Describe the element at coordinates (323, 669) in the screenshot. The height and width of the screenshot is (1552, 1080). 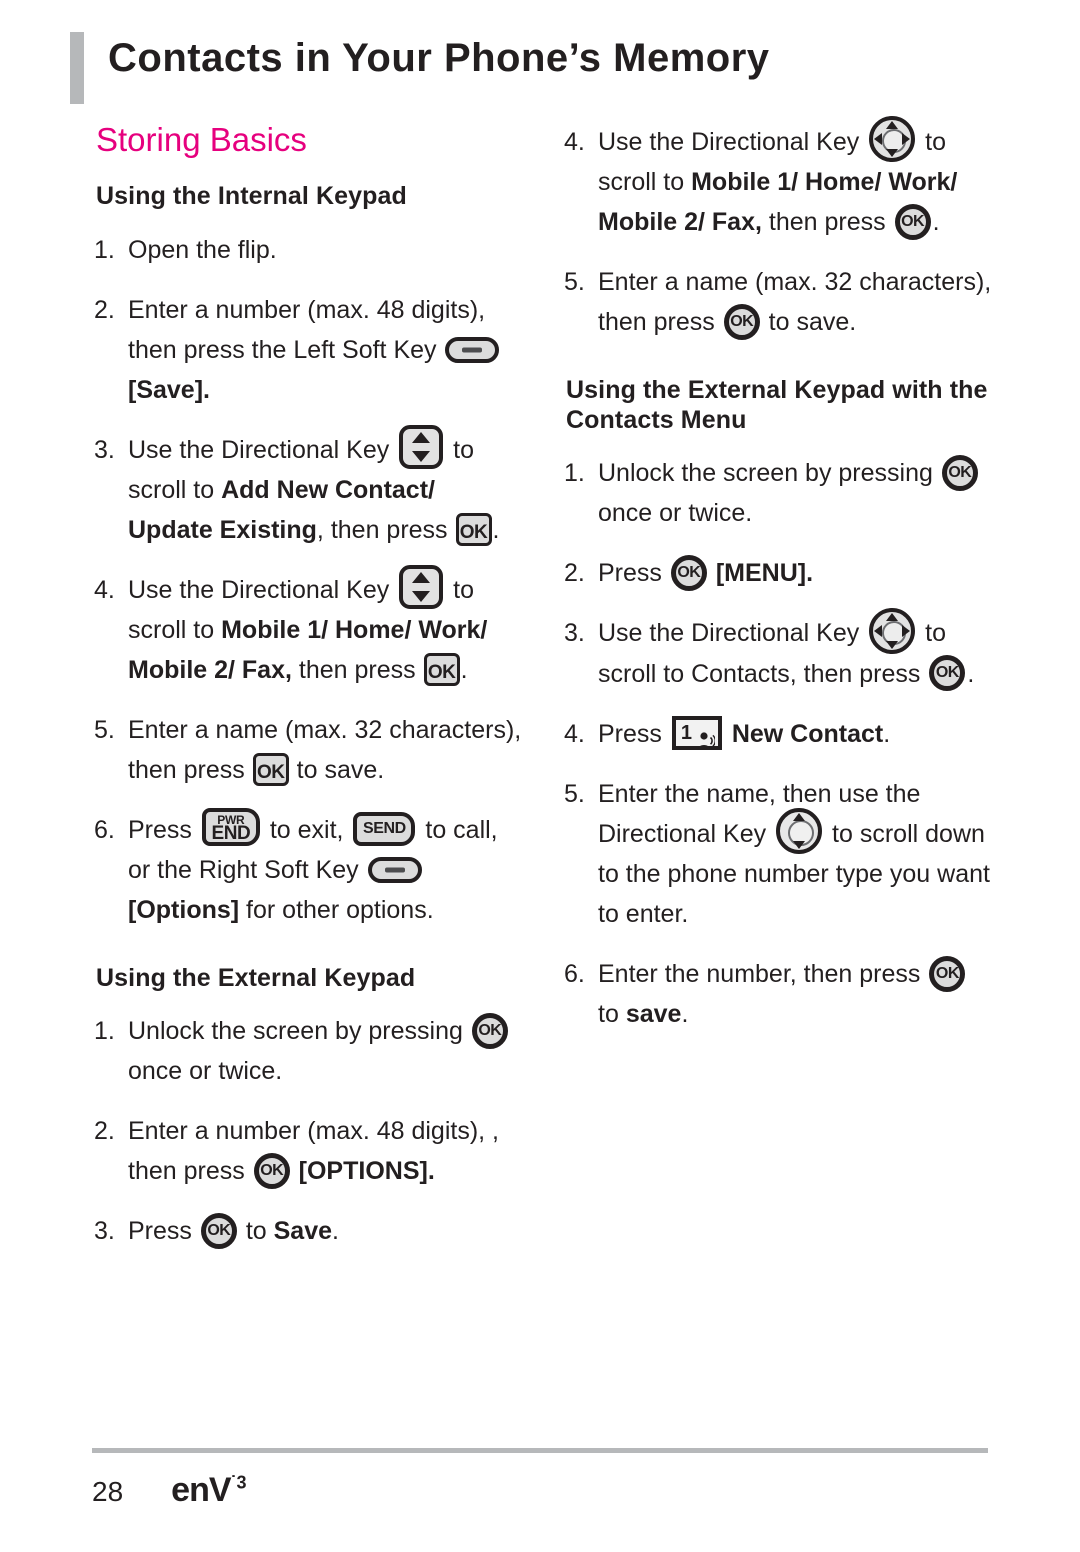
I see `step-text: then` at that location.